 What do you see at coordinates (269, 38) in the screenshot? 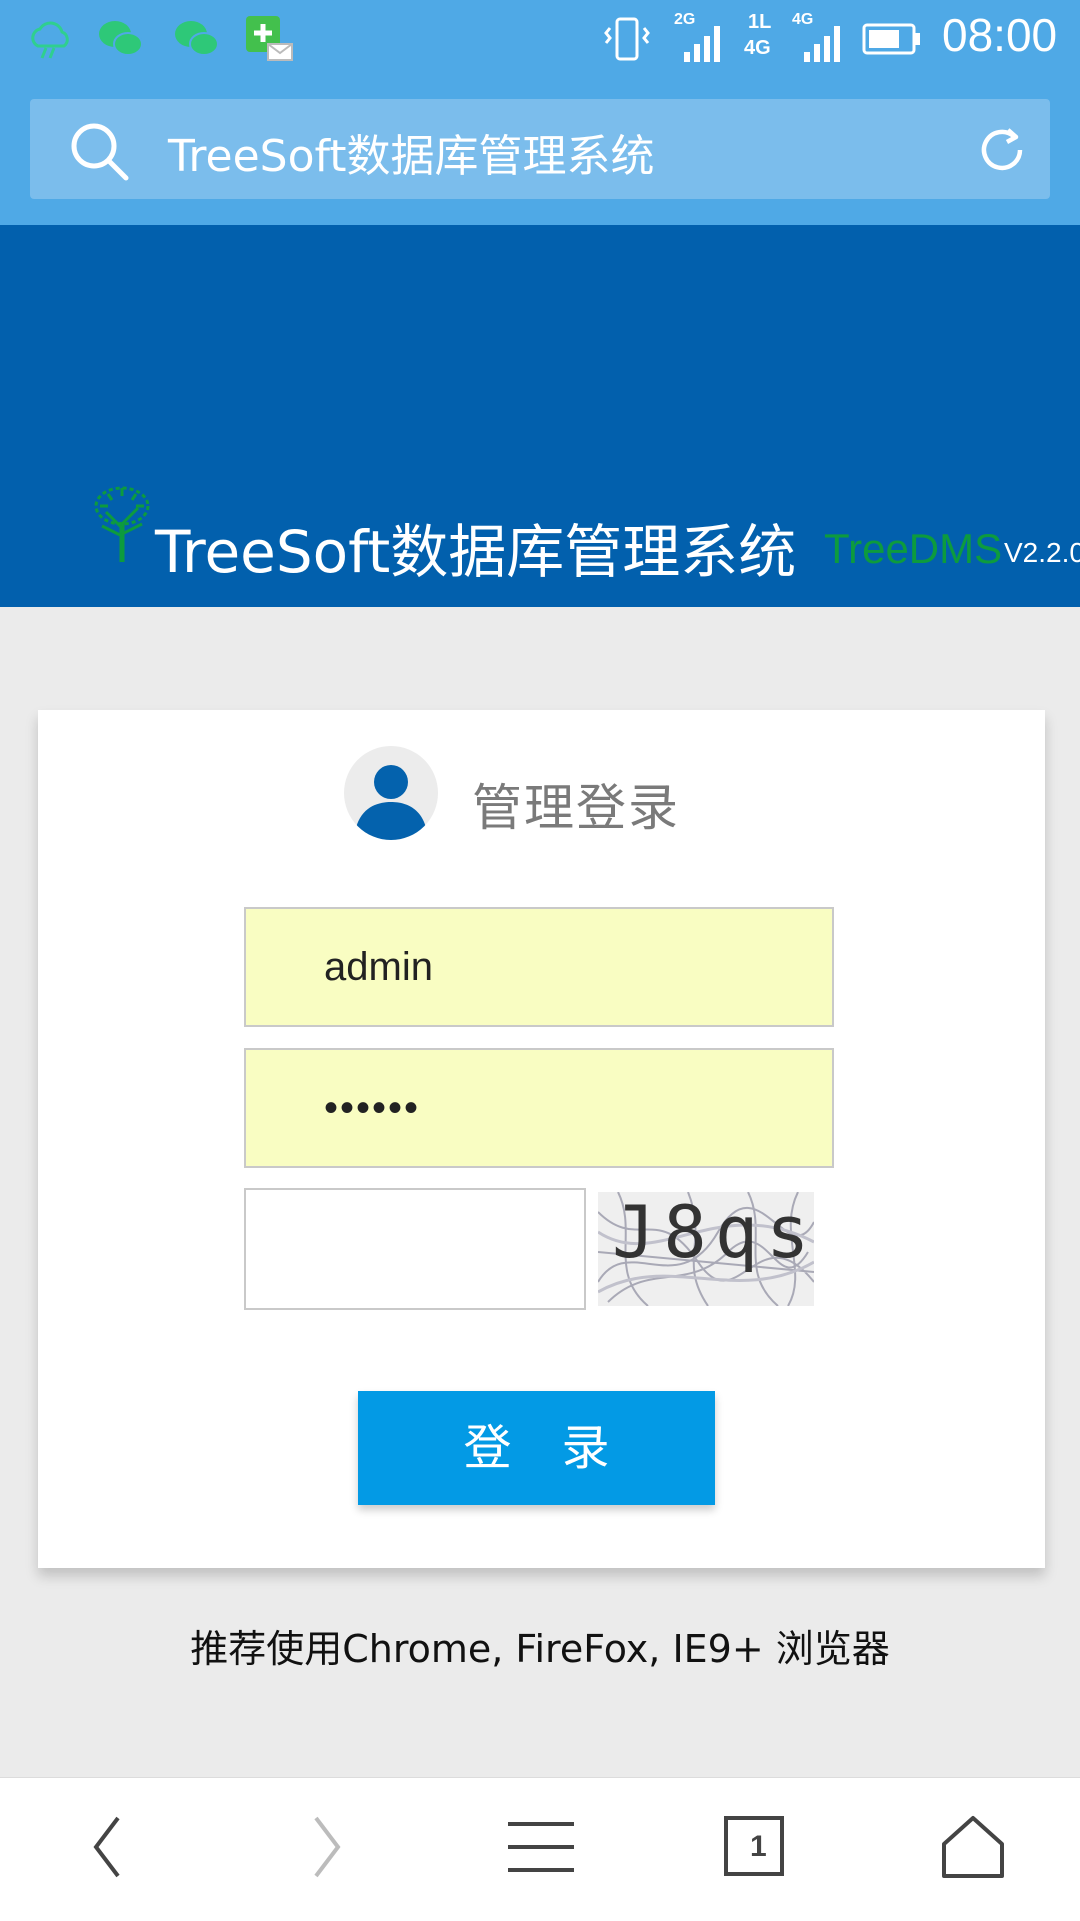
I see `security-shield-icon` at bounding box center [269, 38].